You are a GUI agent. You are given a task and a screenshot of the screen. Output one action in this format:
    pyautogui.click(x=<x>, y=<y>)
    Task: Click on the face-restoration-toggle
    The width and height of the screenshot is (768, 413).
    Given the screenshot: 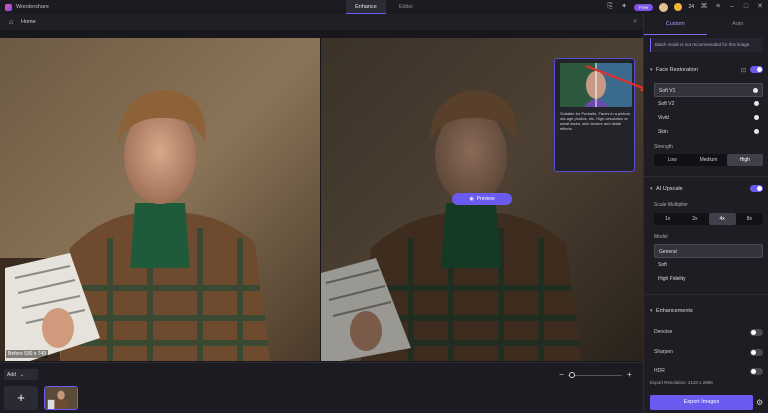 What is the action you would take?
    pyautogui.click(x=756, y=69)
    